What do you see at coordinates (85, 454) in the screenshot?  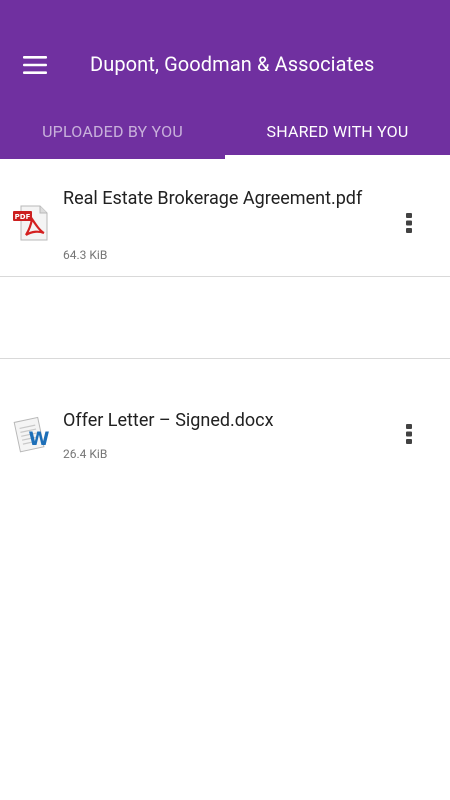 I see `file-size: 26.4 KiB` at bounding box center [85, 454].